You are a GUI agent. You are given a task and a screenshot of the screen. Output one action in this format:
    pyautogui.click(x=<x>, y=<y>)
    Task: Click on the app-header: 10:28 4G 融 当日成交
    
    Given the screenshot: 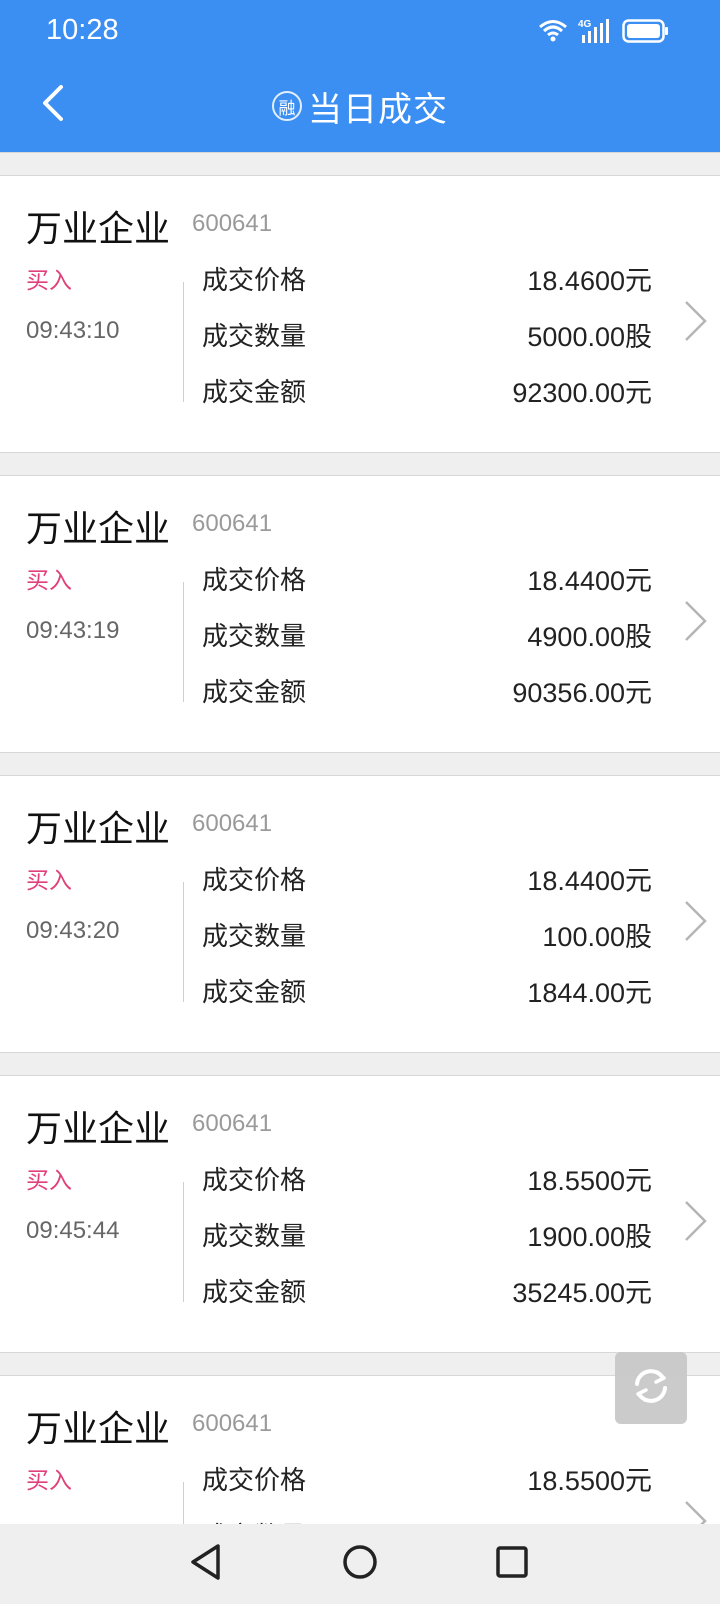 What is the action you would take?
    pyautogui.click(x=360, y=76)
    